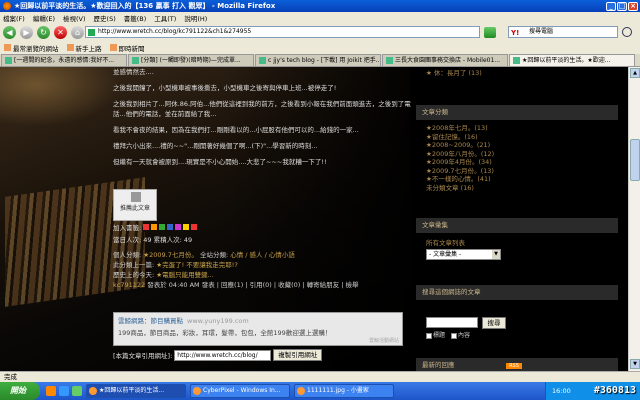 The height and width of the screenshot is (400, 640). I want to click on recommend-button: 推薦此文章, so click(135, 205).